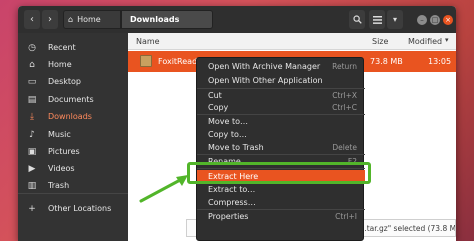 The height and width of the screenshot is (241, 474). What do you see at coordinates (163, 189) in the screenshot?
I see `annotation-arrow-icon` at bounding box center [163, 189].